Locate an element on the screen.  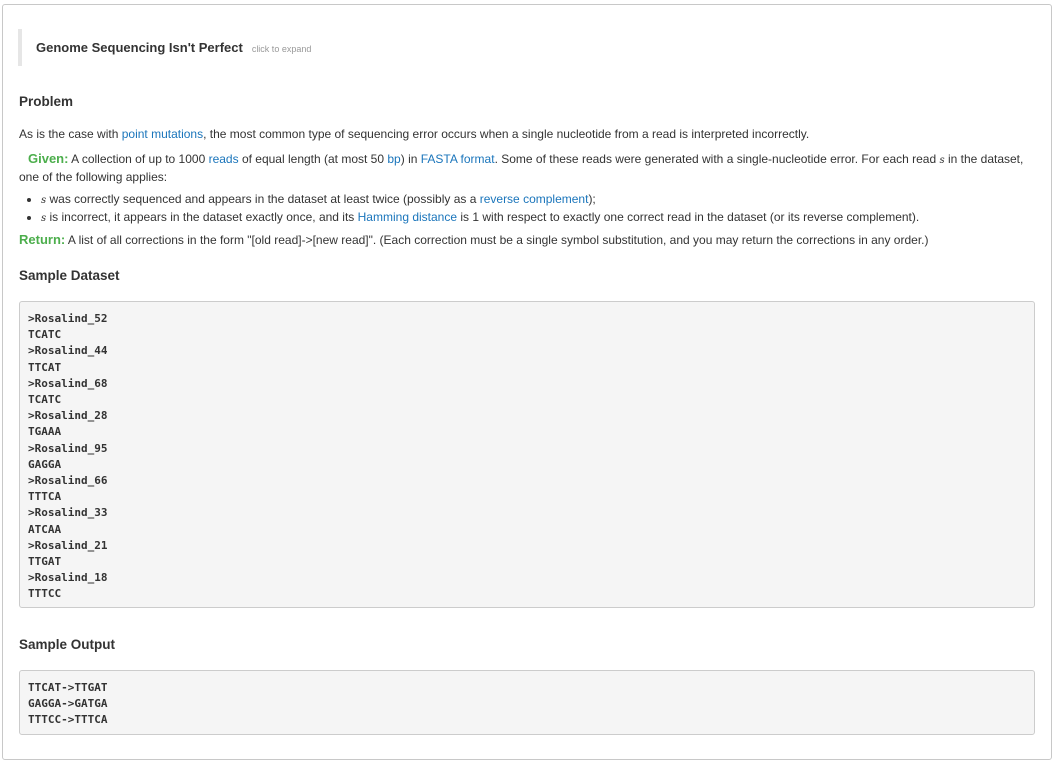
link-bp: bp is located at coordinates (393, 159).